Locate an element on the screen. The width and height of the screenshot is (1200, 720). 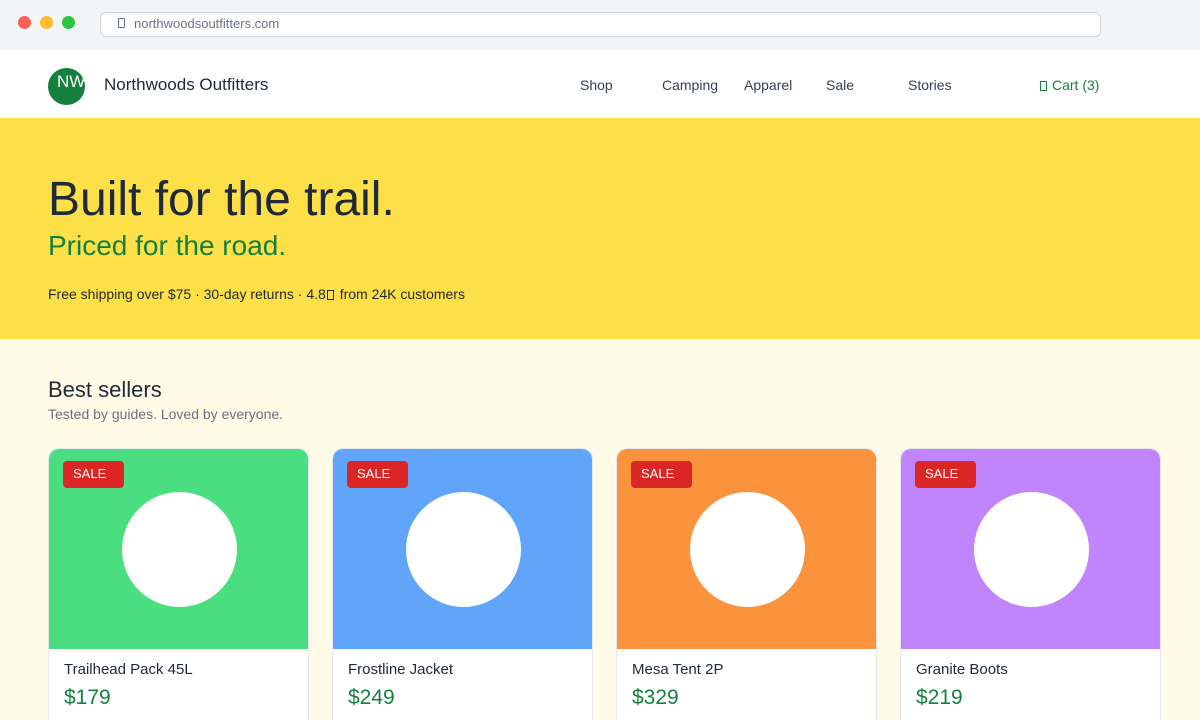
product-name: Mesa Tent 2P is located at coordinates (677, 670).